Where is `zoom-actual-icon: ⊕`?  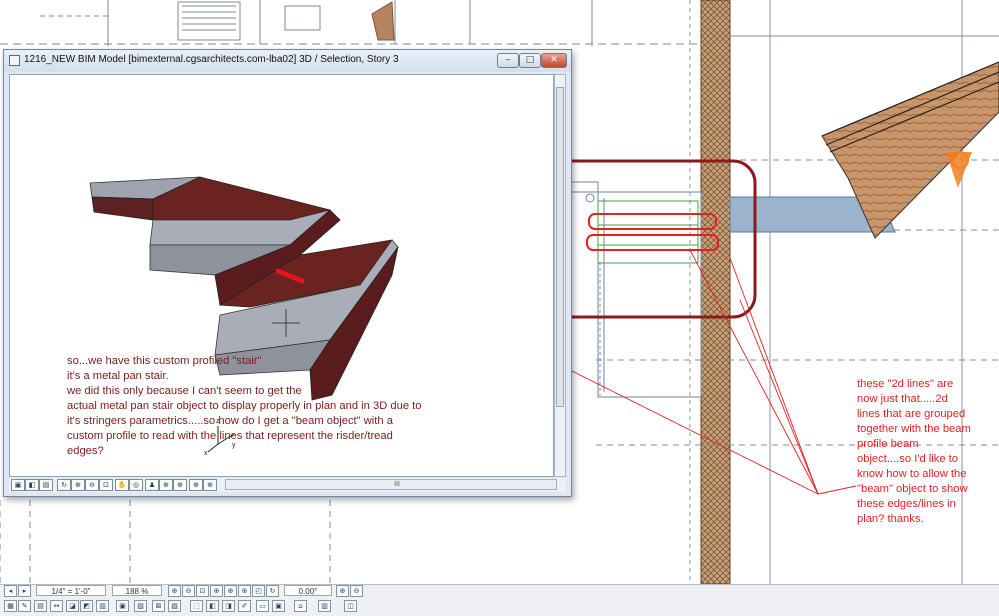 zoom-actual-icon: ⊕ is located at coordinates (244, 591).